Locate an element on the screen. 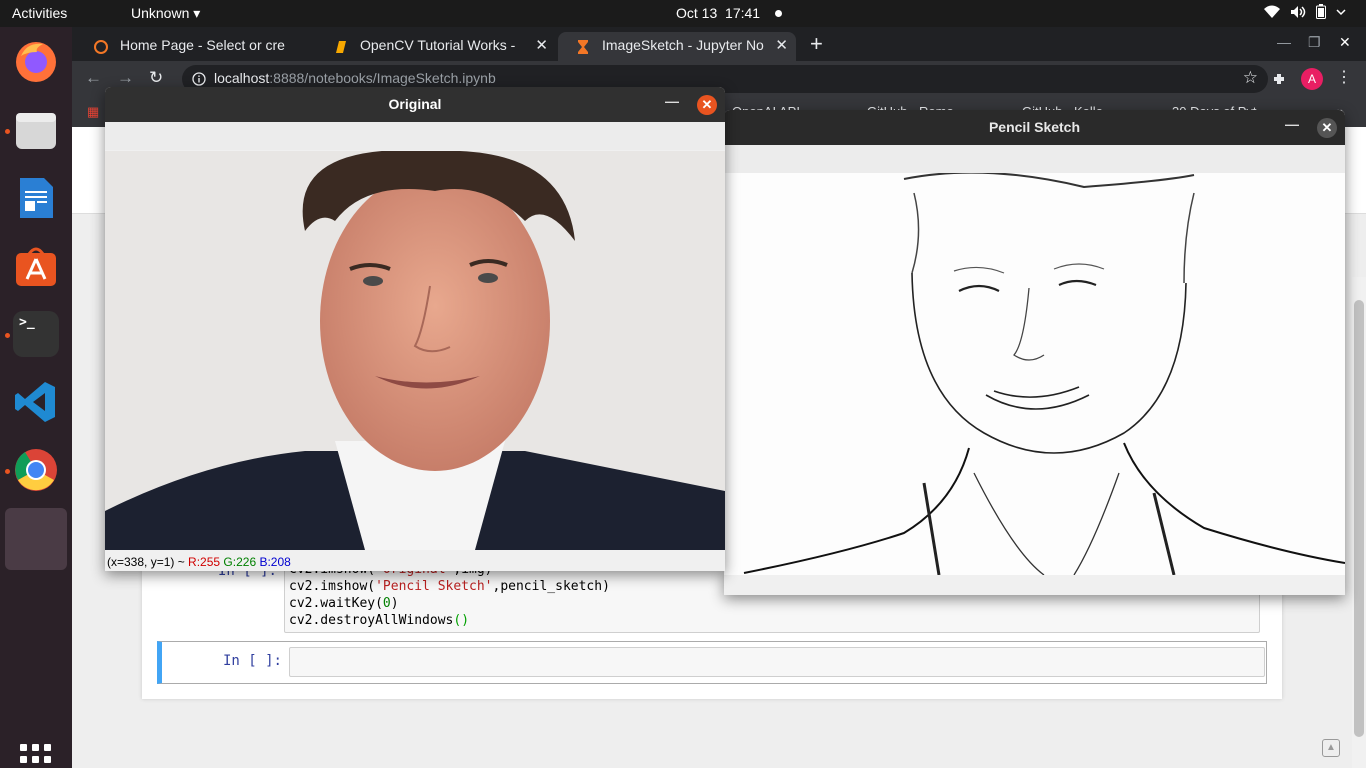  tab-opencv: OpenCV Tutorial Works - ✕ is located at coordinates (436, 46).